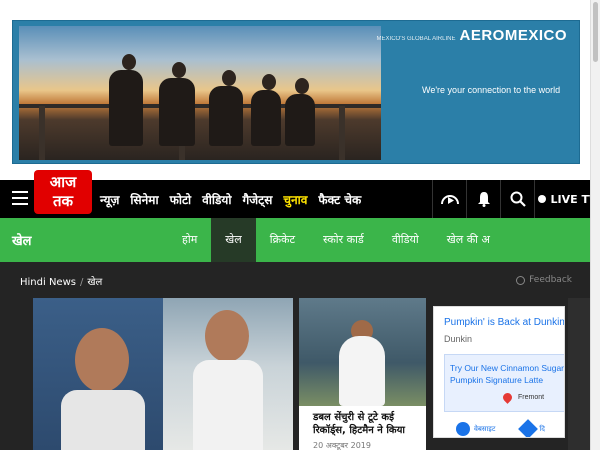 This screenshot has width=600, height=450. I want to click on map-pin-icon, so click(507, 397).